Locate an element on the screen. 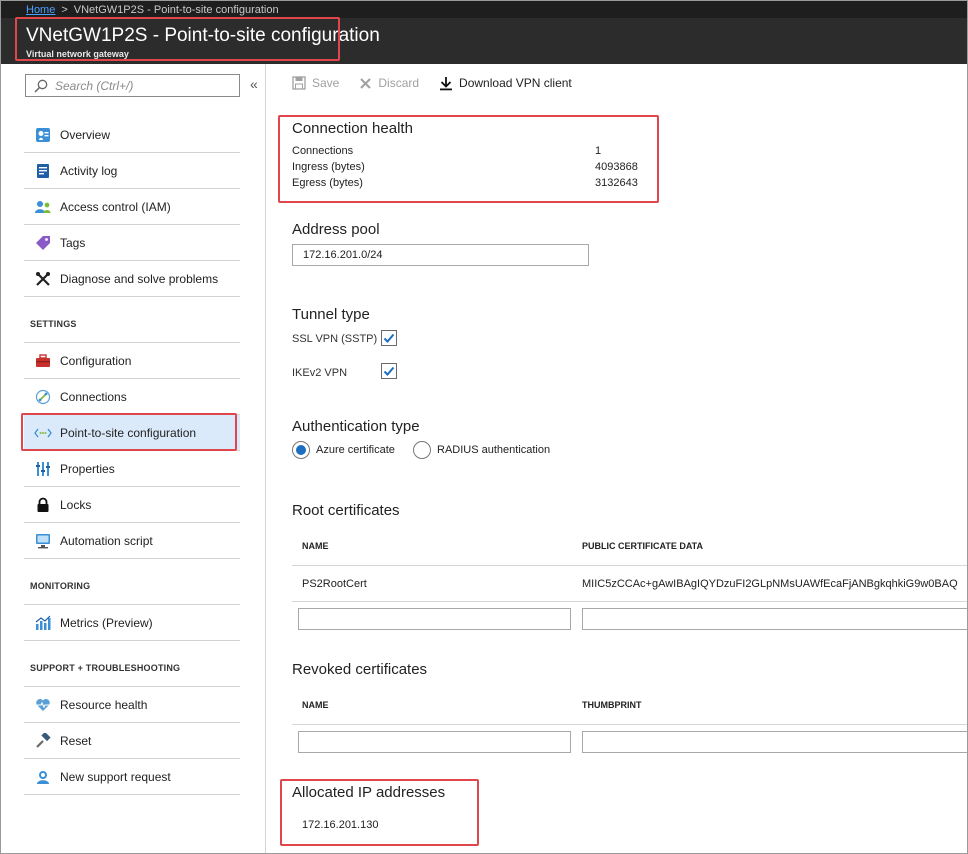  sidebar-item-resource-health: Resource health is located at coordinates (132, 705).